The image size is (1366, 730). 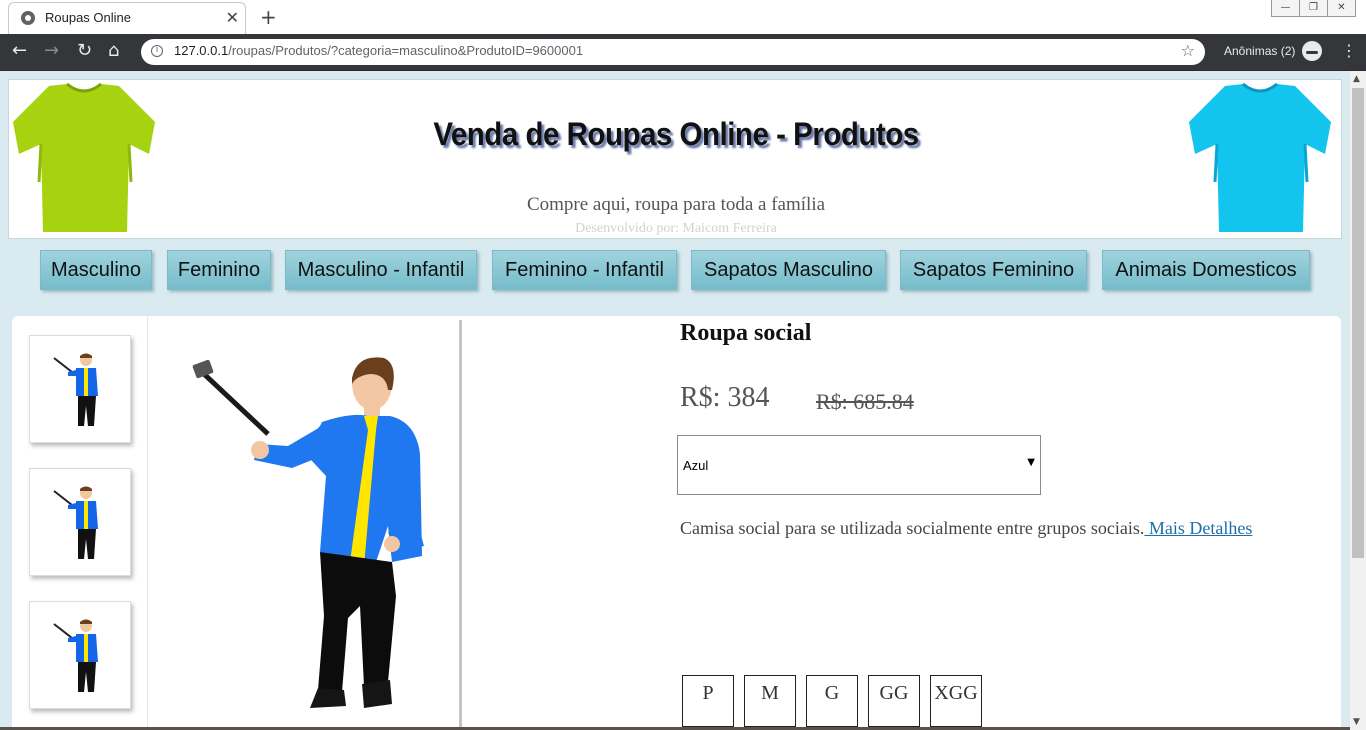 What do you see at coordinates (1206, 270) in the screenshot?
I see `category-animais-domesticos: Animais Domesticos` at bounding box center [1206, 270].